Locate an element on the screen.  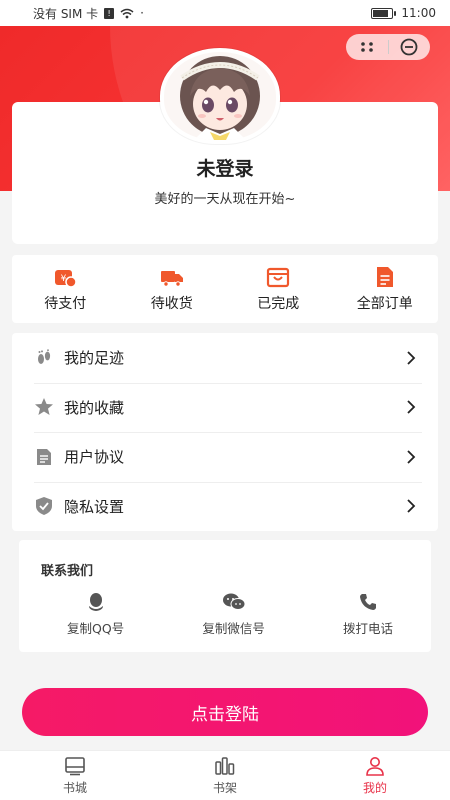
order-pending-payment: ¥ 待支付 is located at coordinates (65, 289).